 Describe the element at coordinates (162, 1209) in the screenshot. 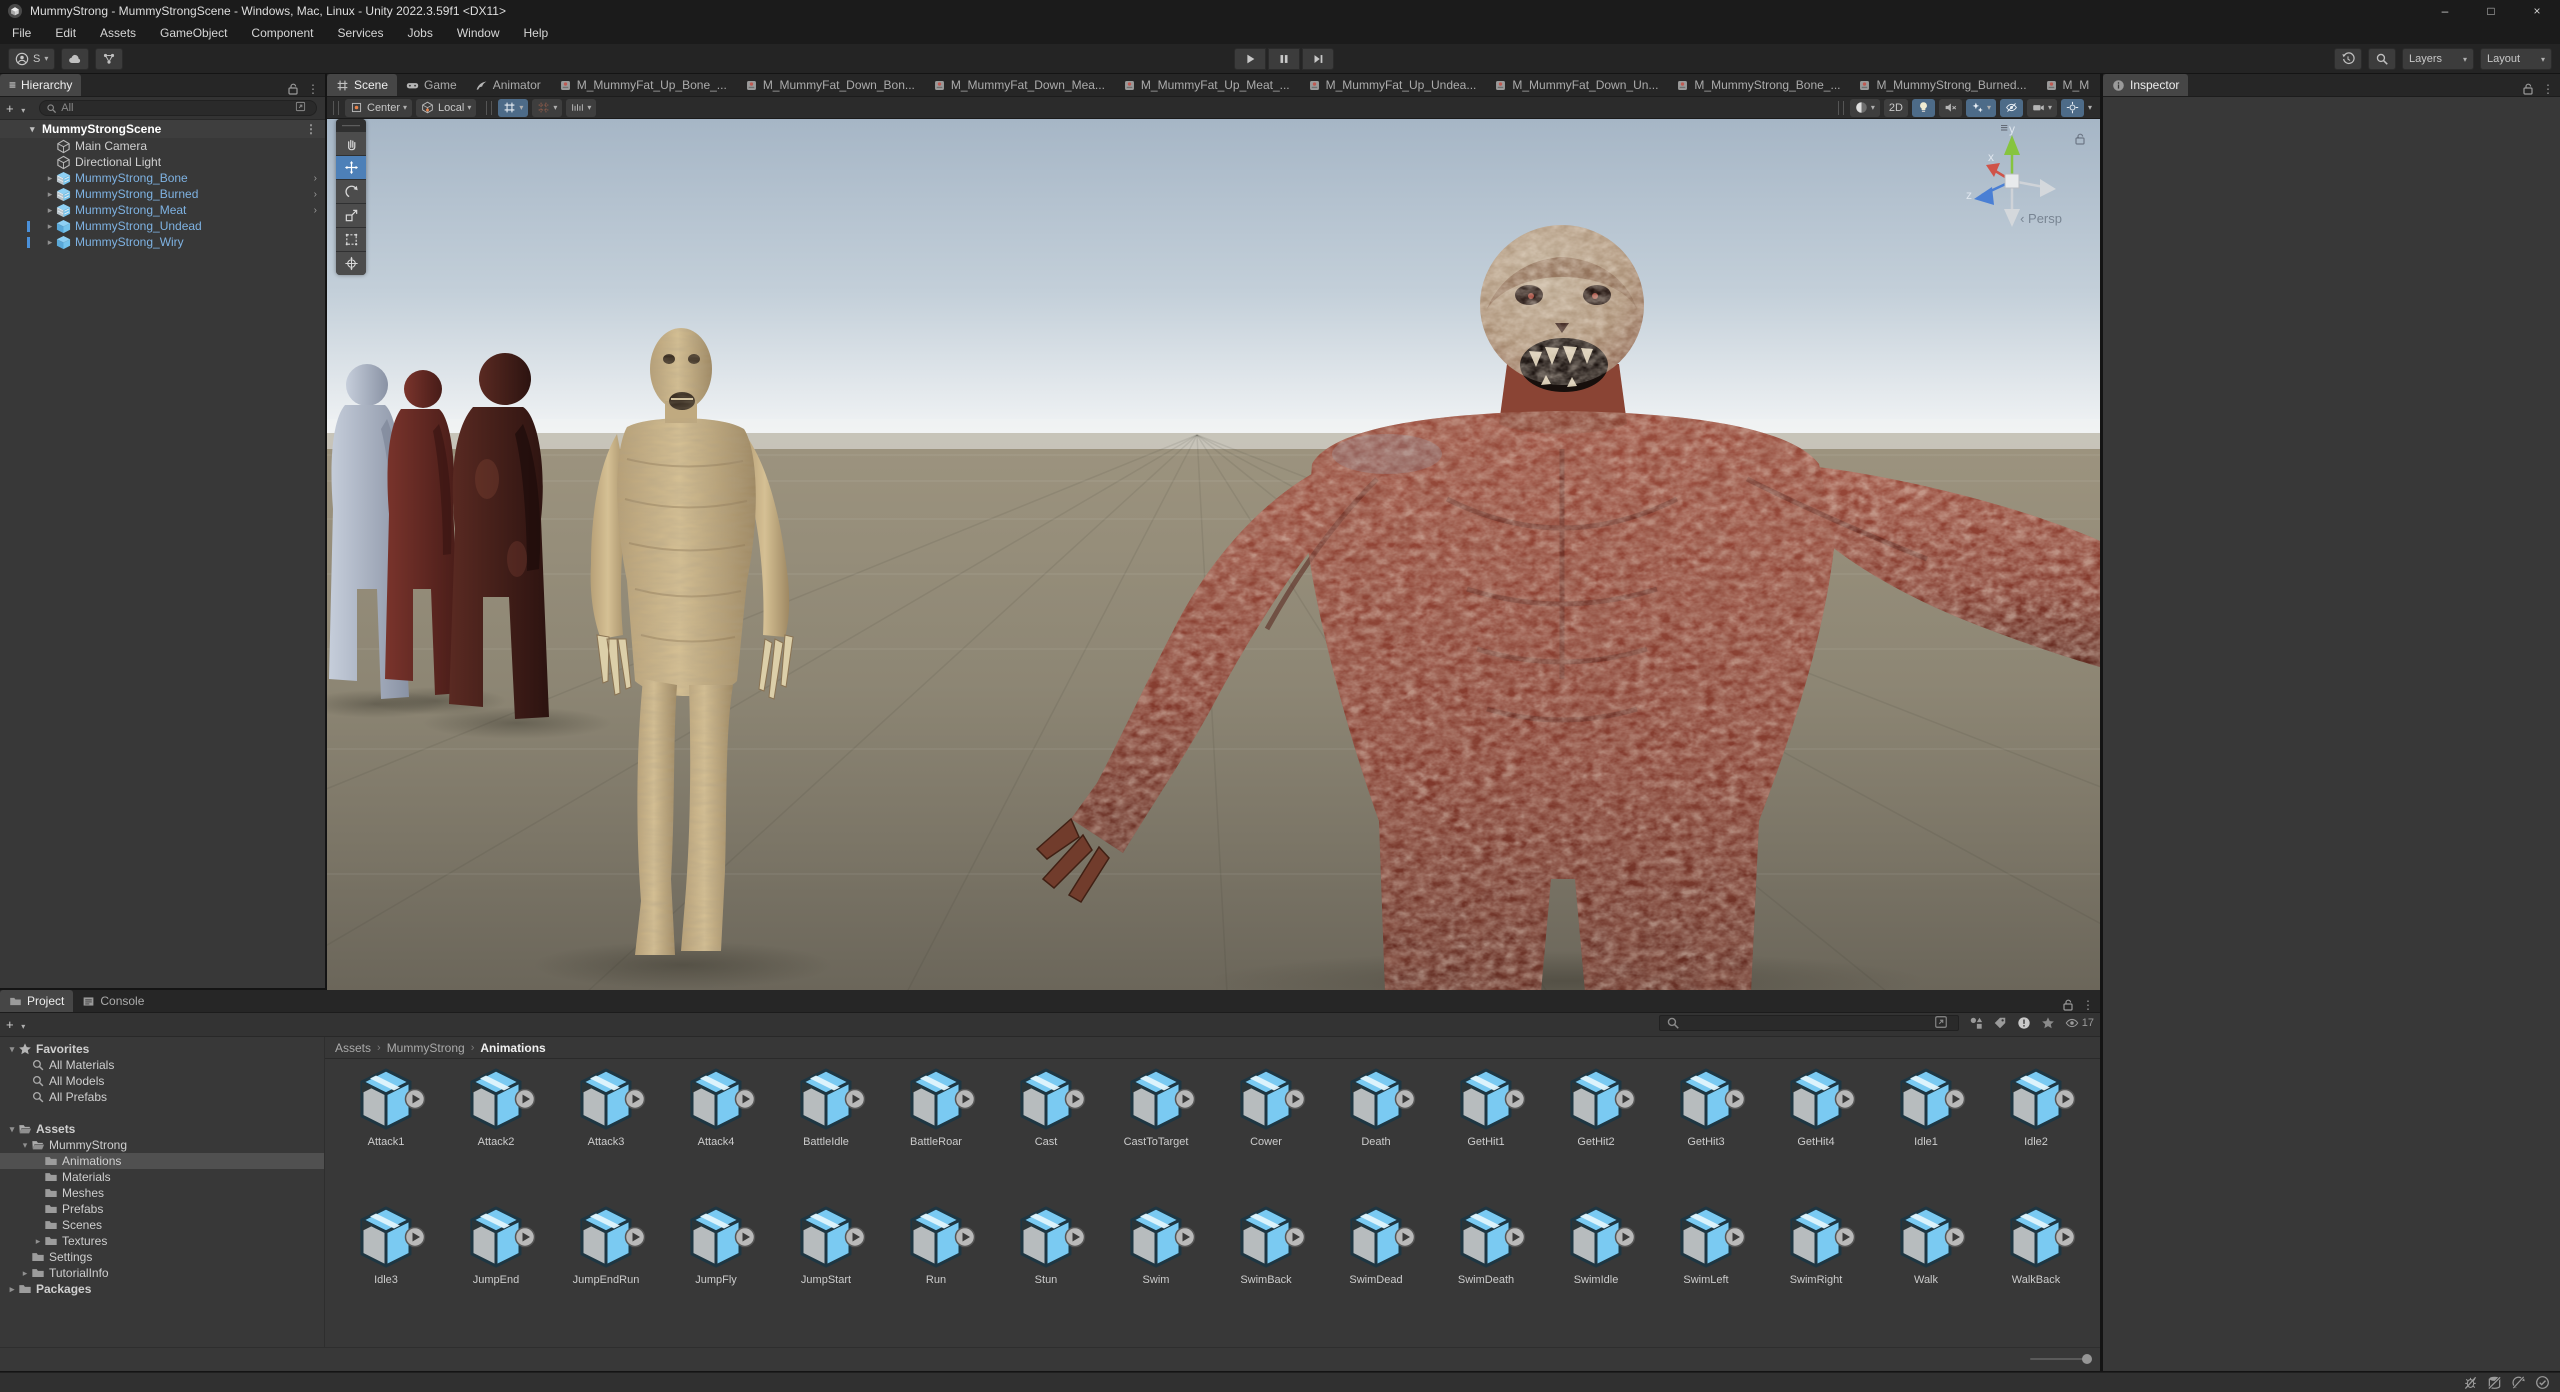

I see `tree-item-prefabs: Prefabs` at that location.